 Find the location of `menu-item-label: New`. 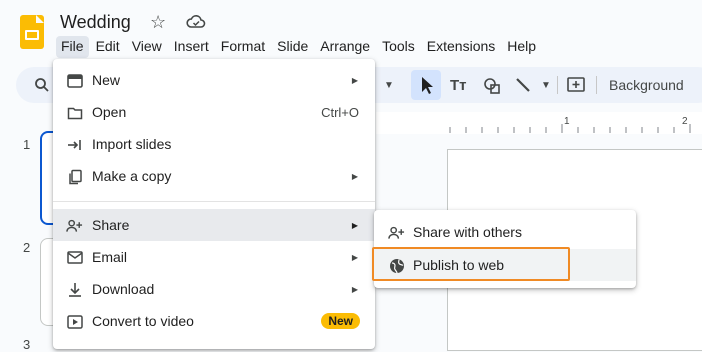

menu-item-label: New is located at coordinates (106, 80).